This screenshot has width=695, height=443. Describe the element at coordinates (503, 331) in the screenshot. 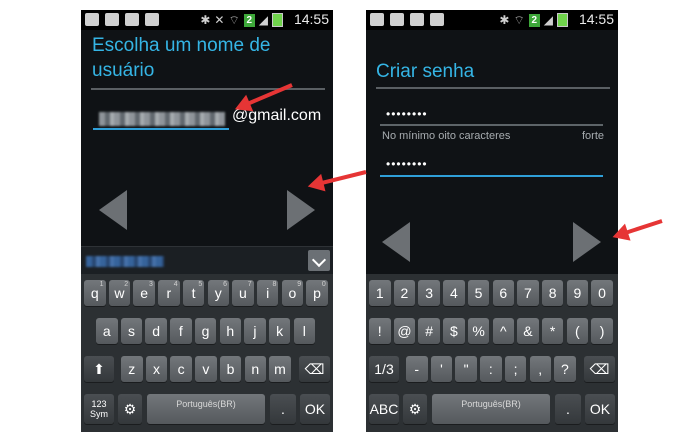

I see `key-row2-5: ^` at that location.